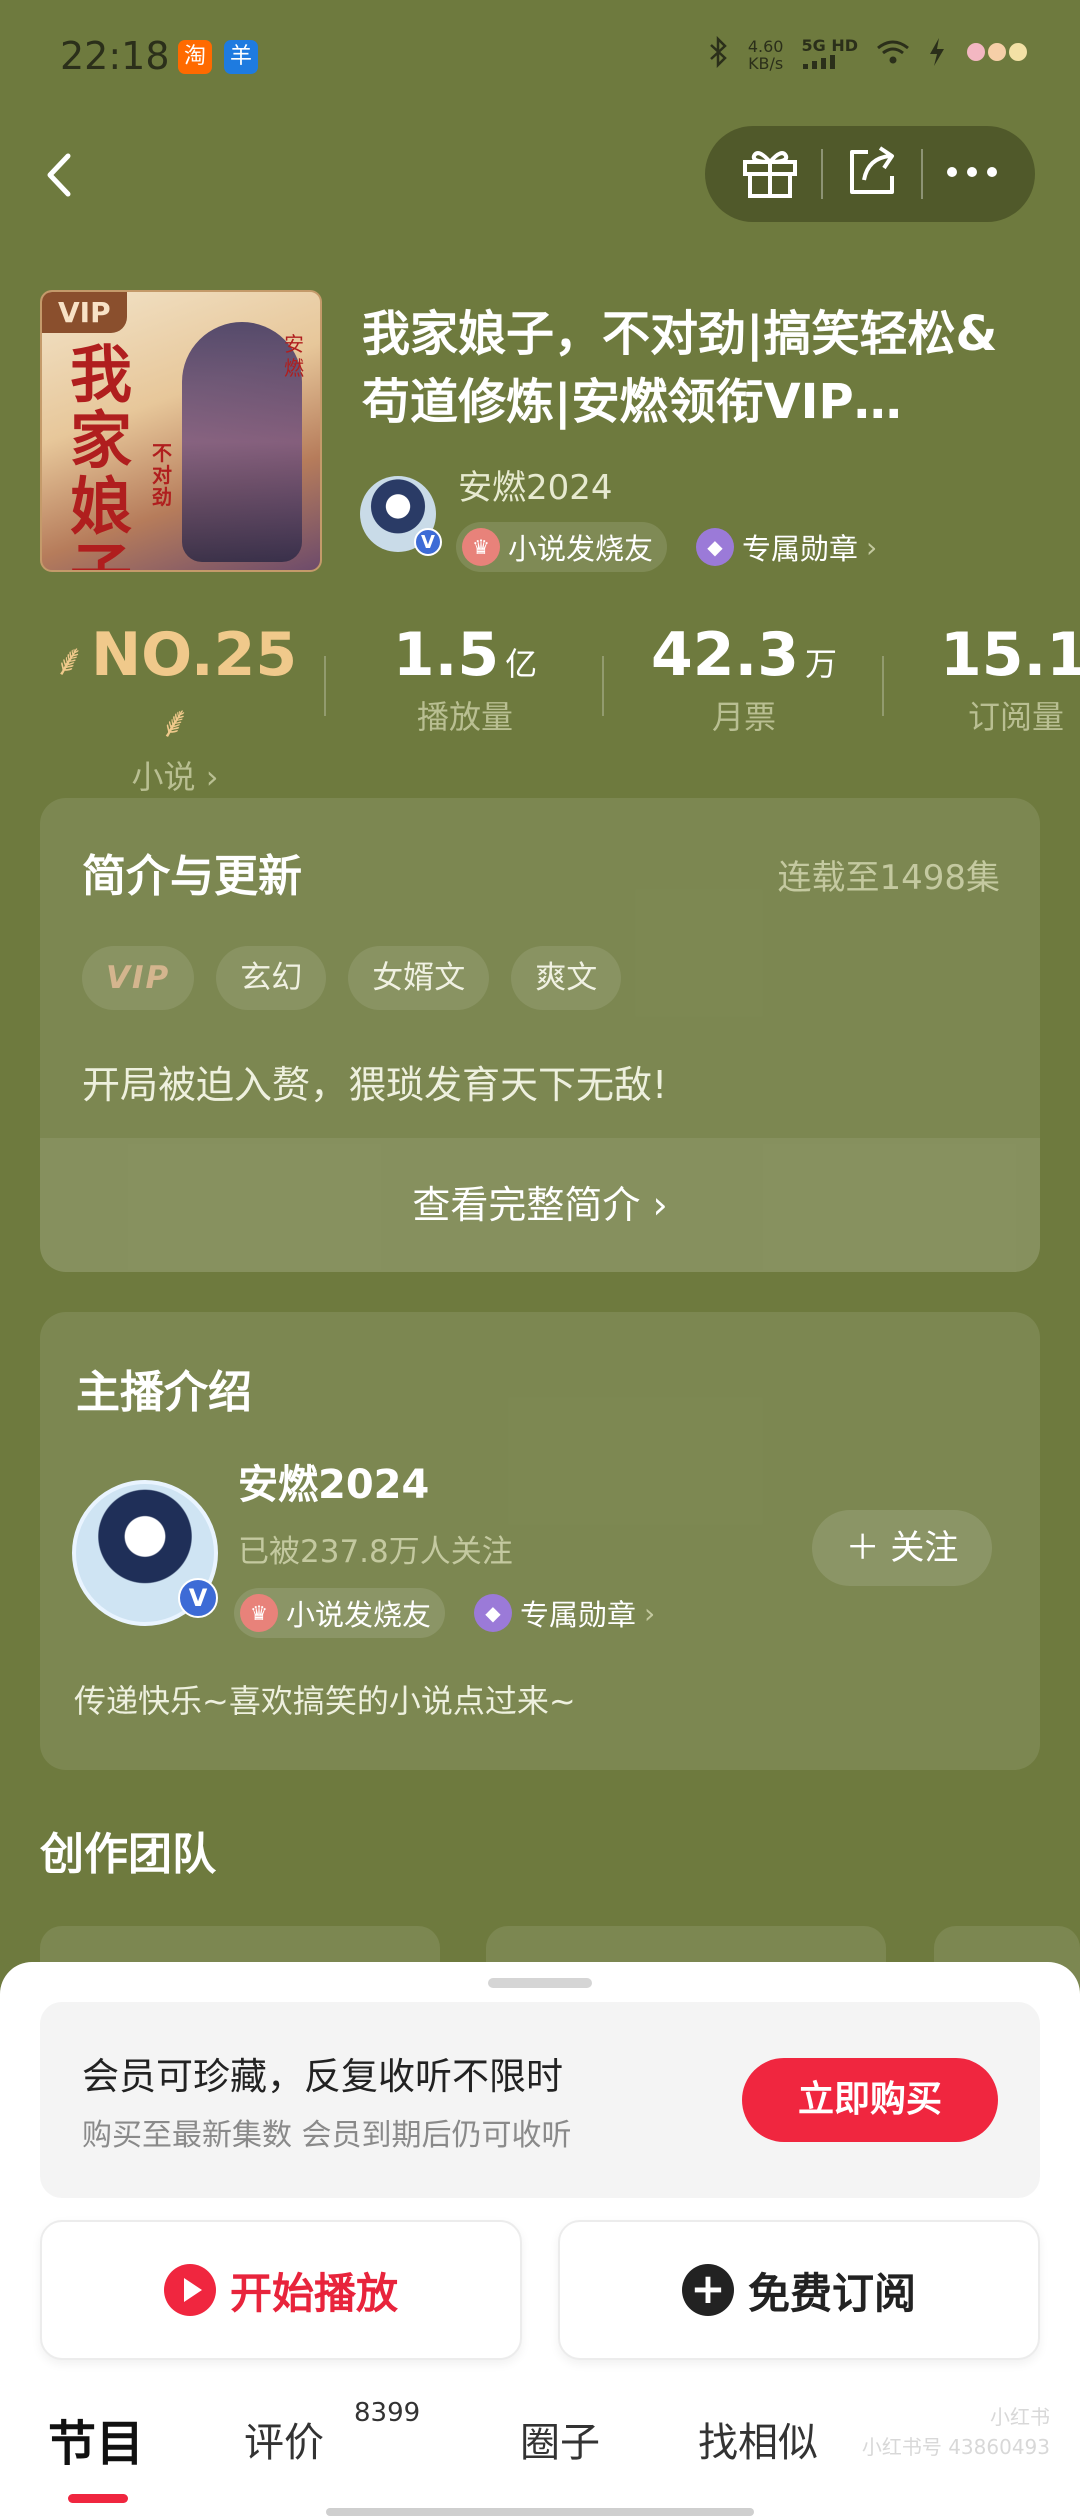 The image size is (1080, 2520). What do you see at coordinates (566, 978) in the screenshot?
I see `tag-item: 爽文` at bounding box center [566, 978].